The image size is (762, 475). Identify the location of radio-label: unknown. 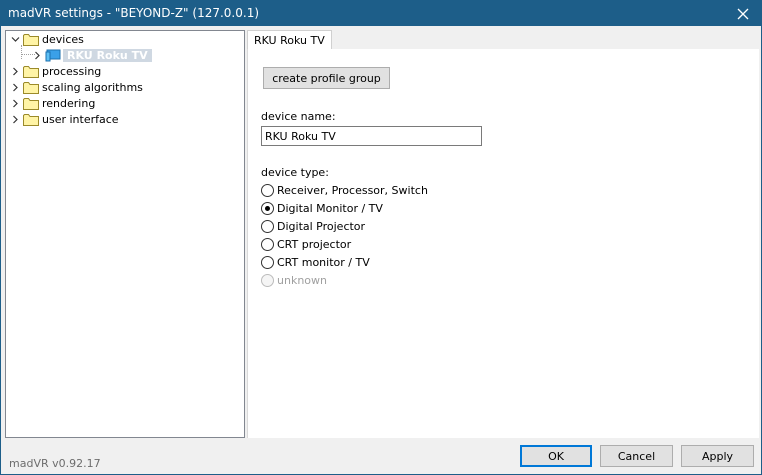
(302, 280).